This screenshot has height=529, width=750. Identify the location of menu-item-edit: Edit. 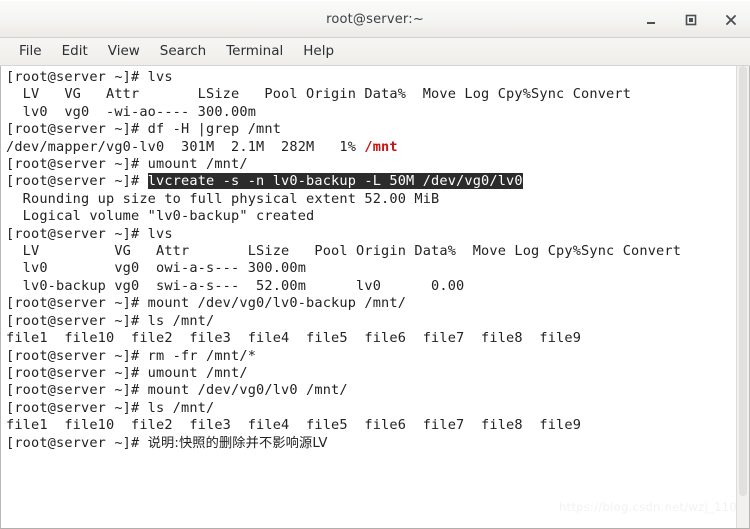
(75, 51).